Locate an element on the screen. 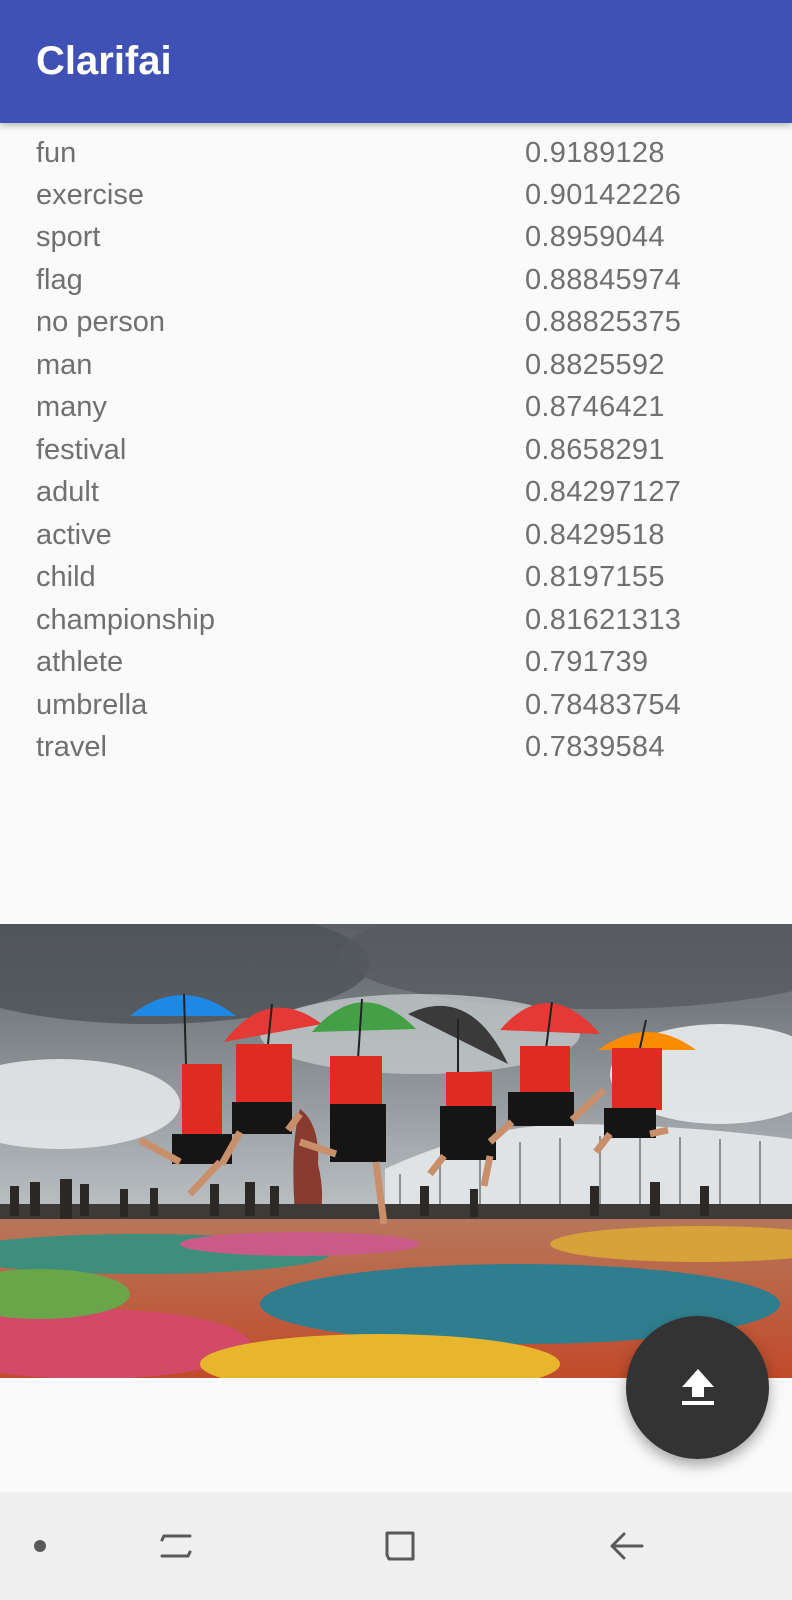 The width and height of the screenshot is (792, 1600). tag-name: sport is located at coordinates (68, 237).